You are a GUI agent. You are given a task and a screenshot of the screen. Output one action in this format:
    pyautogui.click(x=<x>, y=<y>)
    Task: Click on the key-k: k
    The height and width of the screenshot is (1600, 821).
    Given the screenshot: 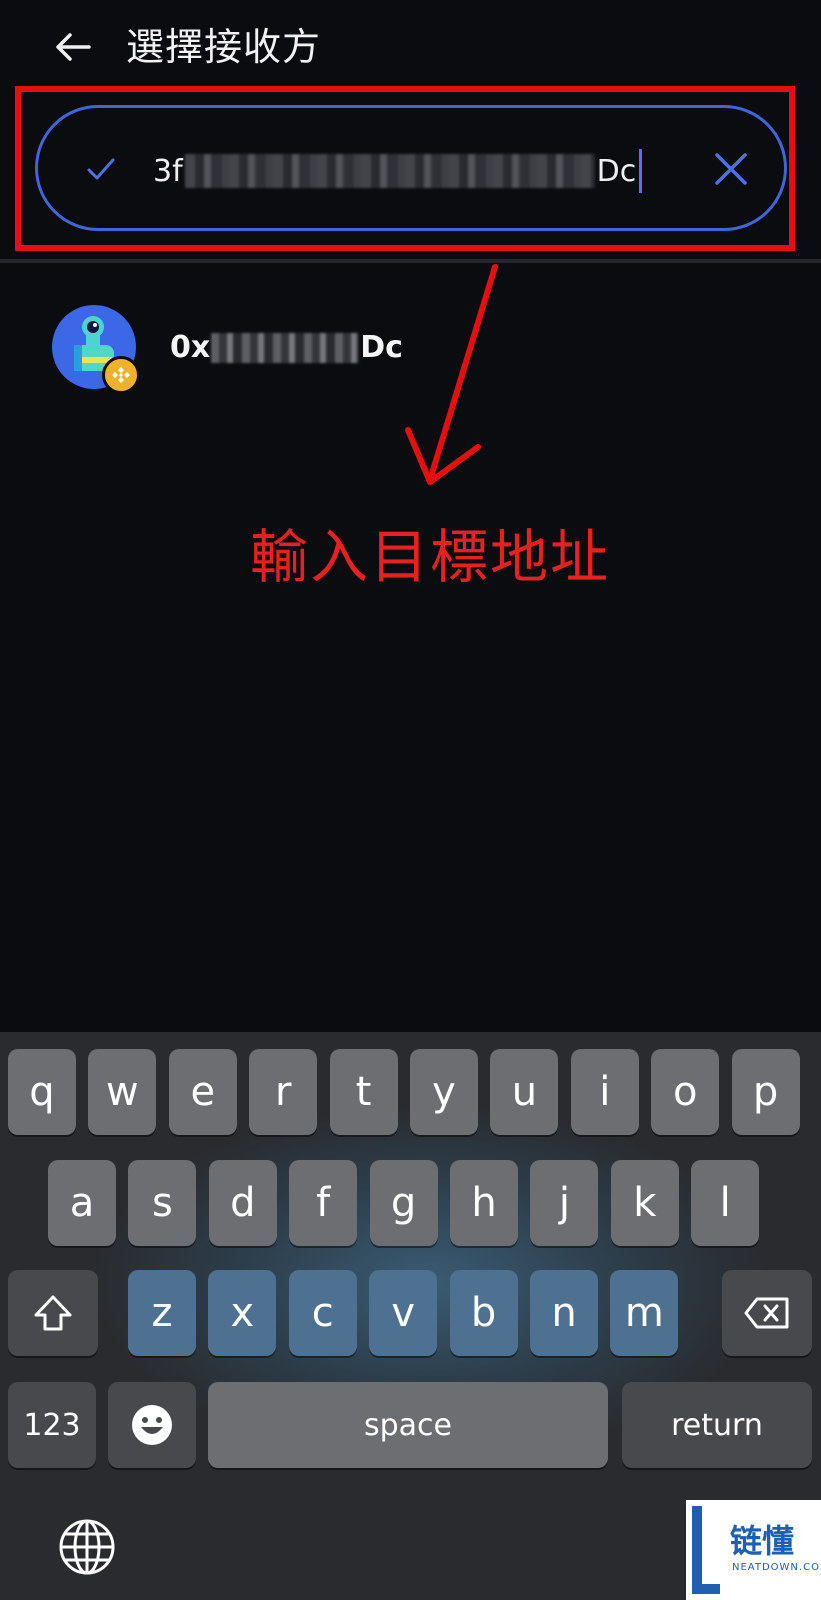 What is the action you would take?
    pyautogui.click(x=644, y=1203)
    